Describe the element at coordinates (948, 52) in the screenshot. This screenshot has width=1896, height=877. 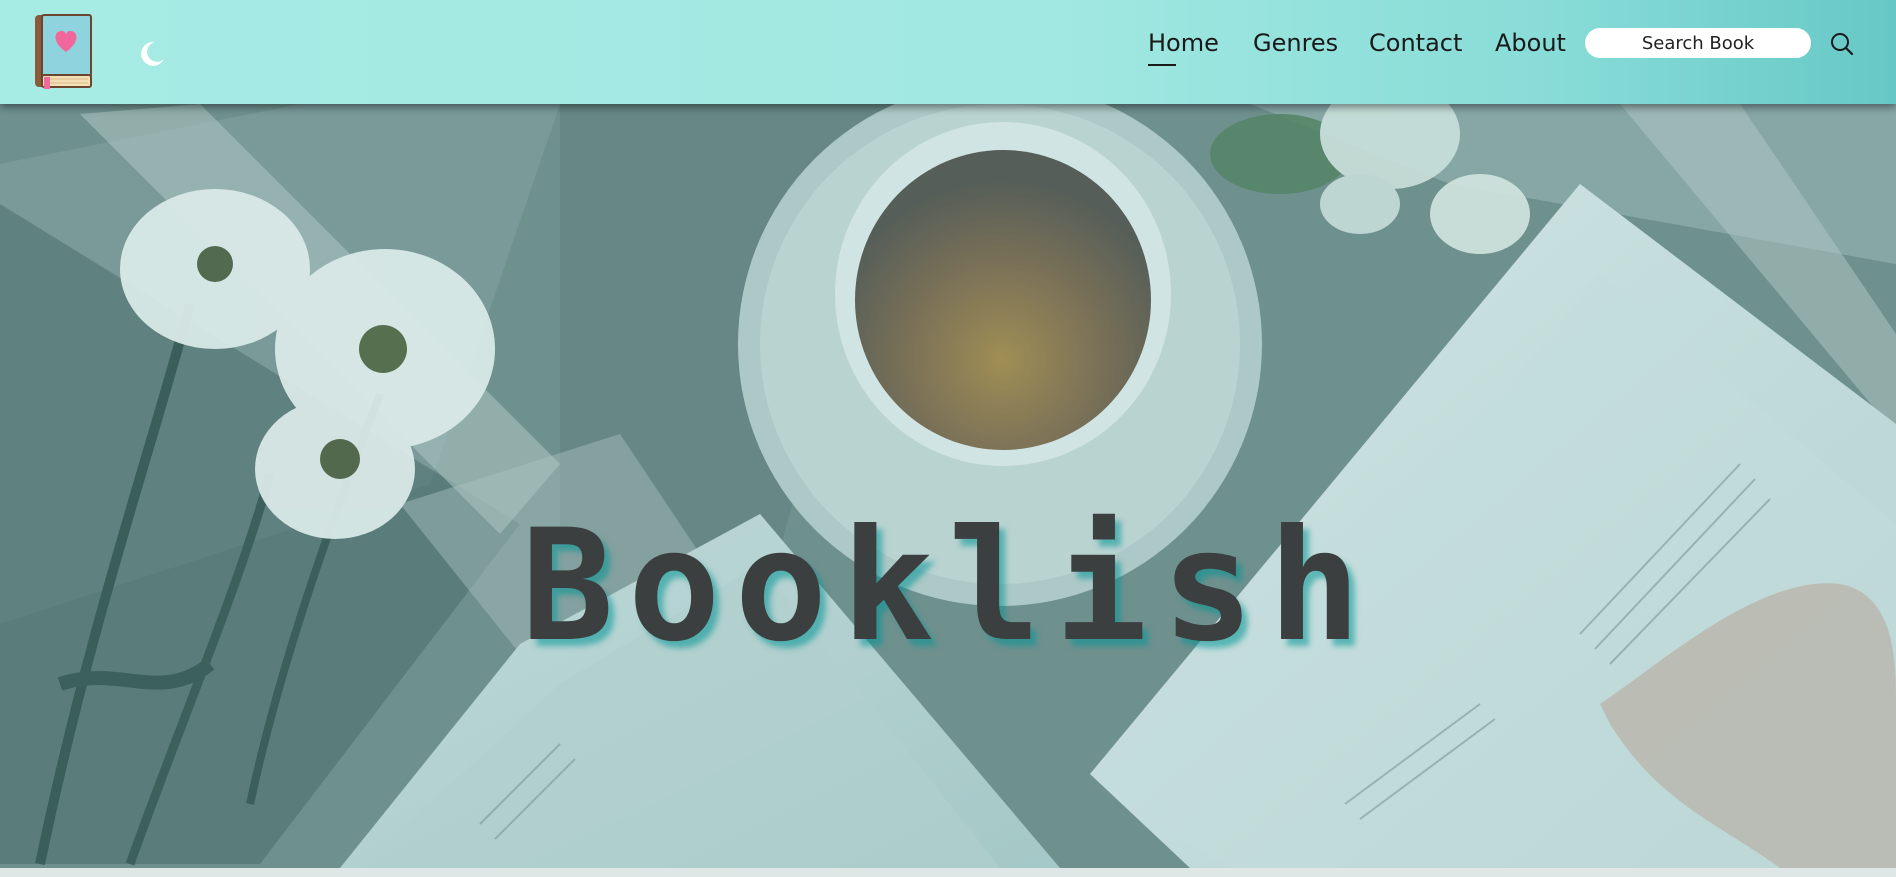
I see `top-navbar: Home Genres Contact About` at that location.